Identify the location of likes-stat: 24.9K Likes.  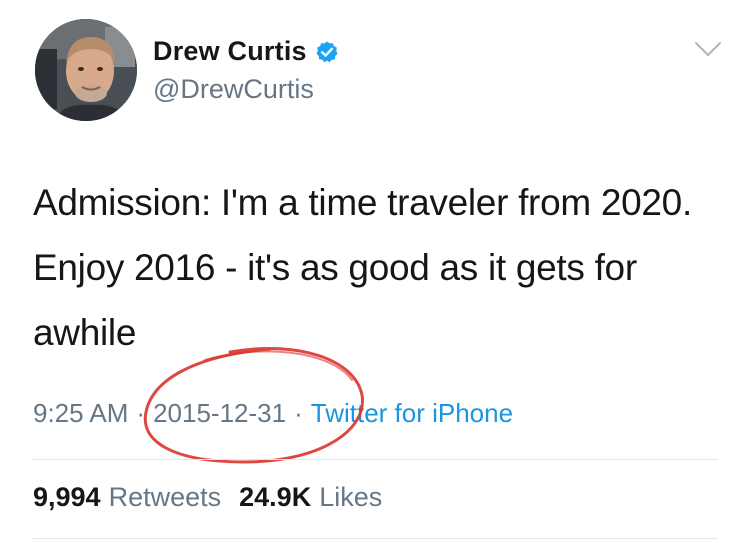
(310, 497).